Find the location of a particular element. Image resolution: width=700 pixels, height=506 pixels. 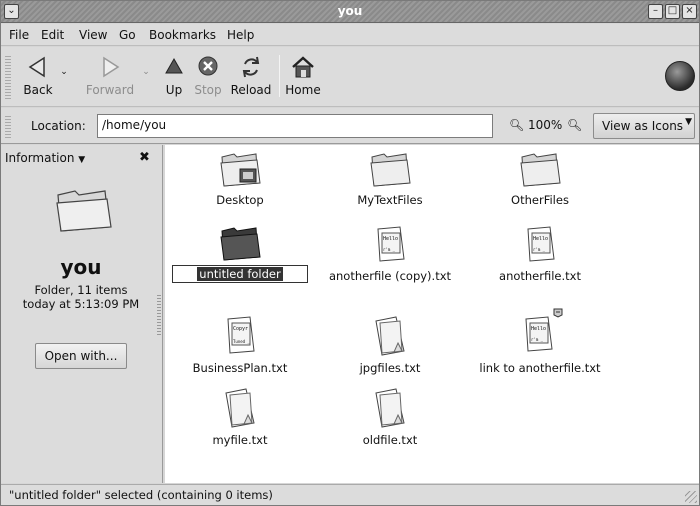

minimize-button: – is located at coordinates (655, 11).